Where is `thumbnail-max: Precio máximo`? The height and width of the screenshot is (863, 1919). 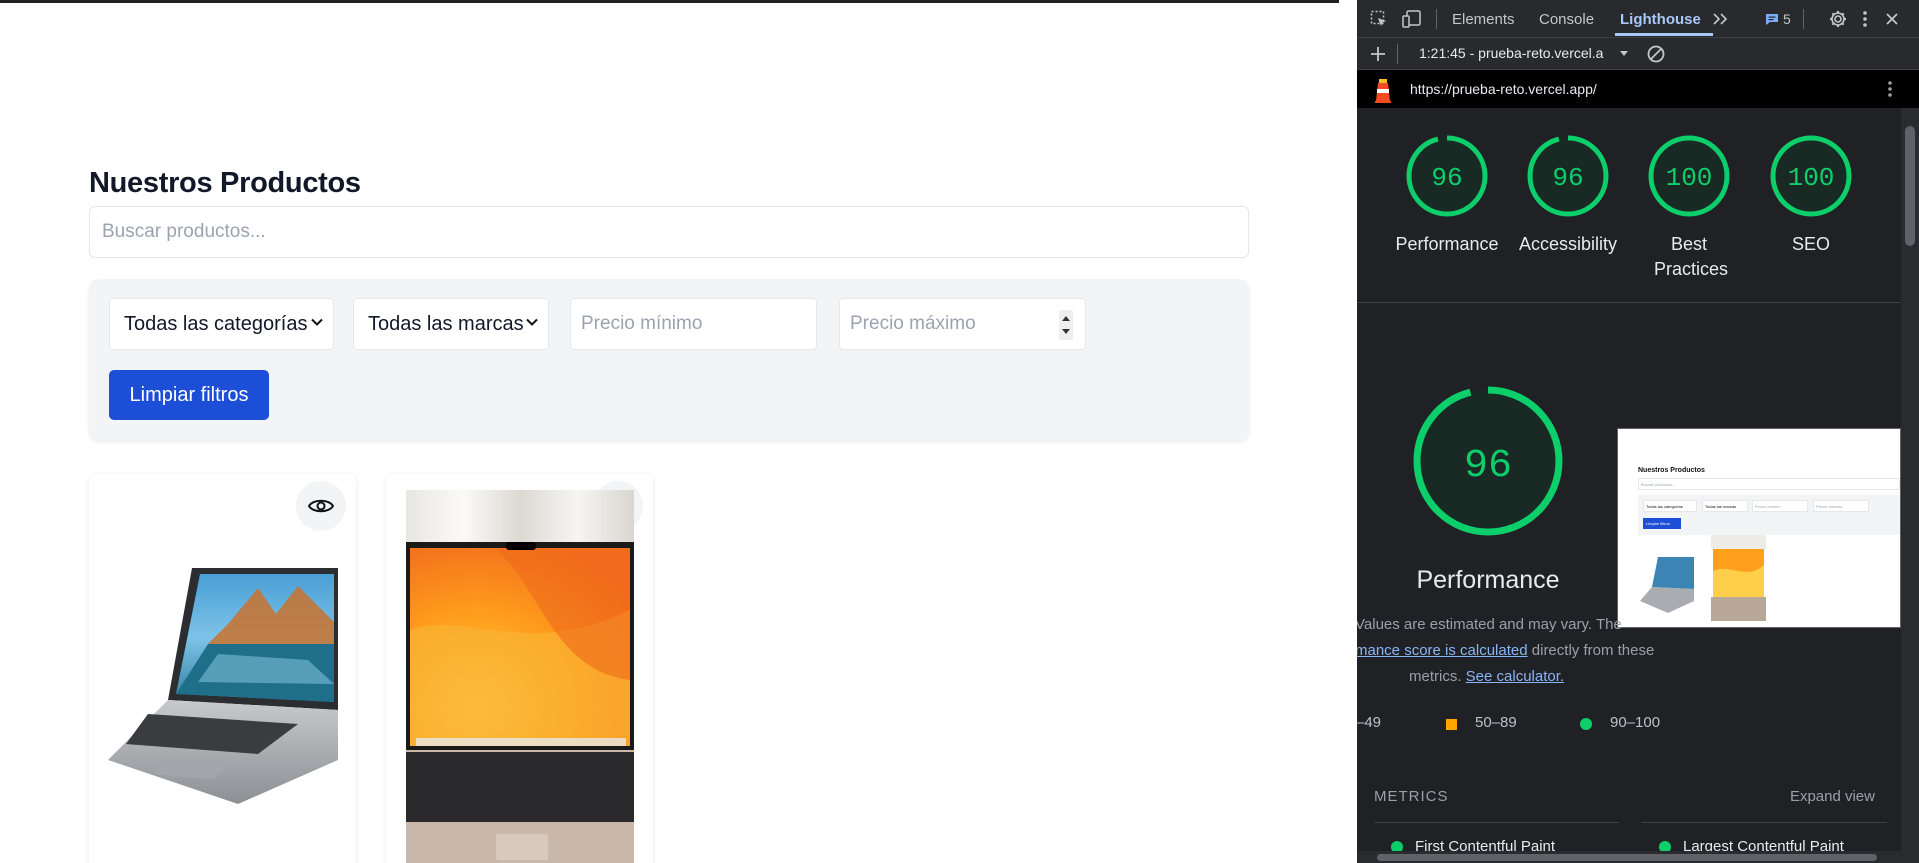
thumbnail-max: Precio máximo is located at coordinates (1841, 506).